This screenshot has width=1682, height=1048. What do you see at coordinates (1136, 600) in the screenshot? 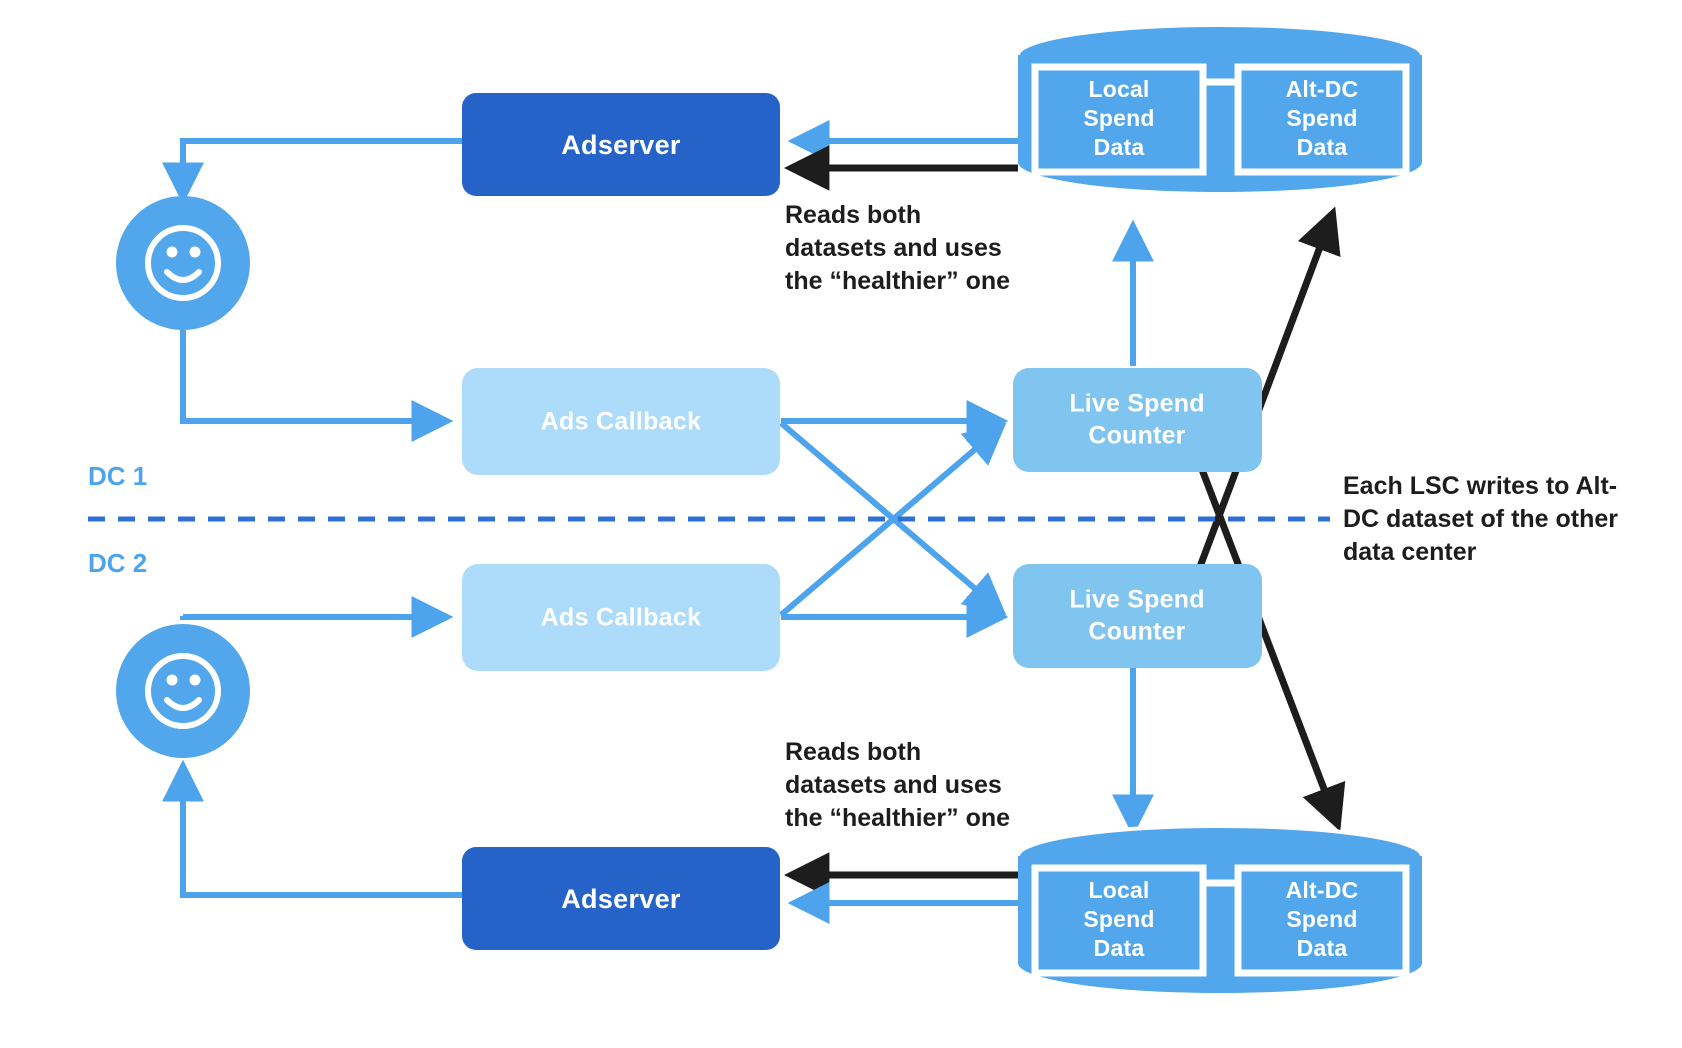
I see `dc2-live-spend-counter-label-line1: Live Spend` at bounding box center [1136, 600].